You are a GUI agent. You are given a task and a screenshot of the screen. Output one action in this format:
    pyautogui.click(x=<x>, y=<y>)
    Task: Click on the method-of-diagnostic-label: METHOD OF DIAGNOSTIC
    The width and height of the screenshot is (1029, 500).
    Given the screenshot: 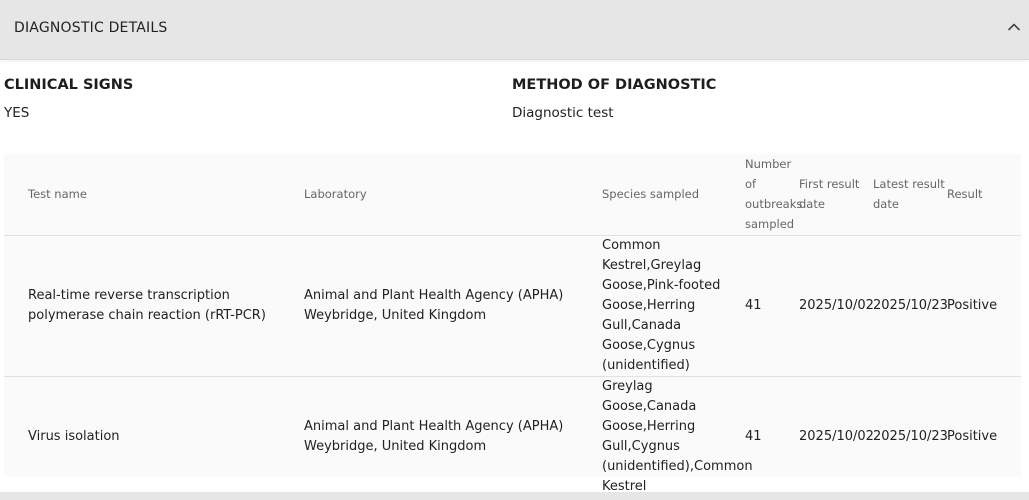 What is the action you would take?
    pyautogui.click(x=614, y=85)
    